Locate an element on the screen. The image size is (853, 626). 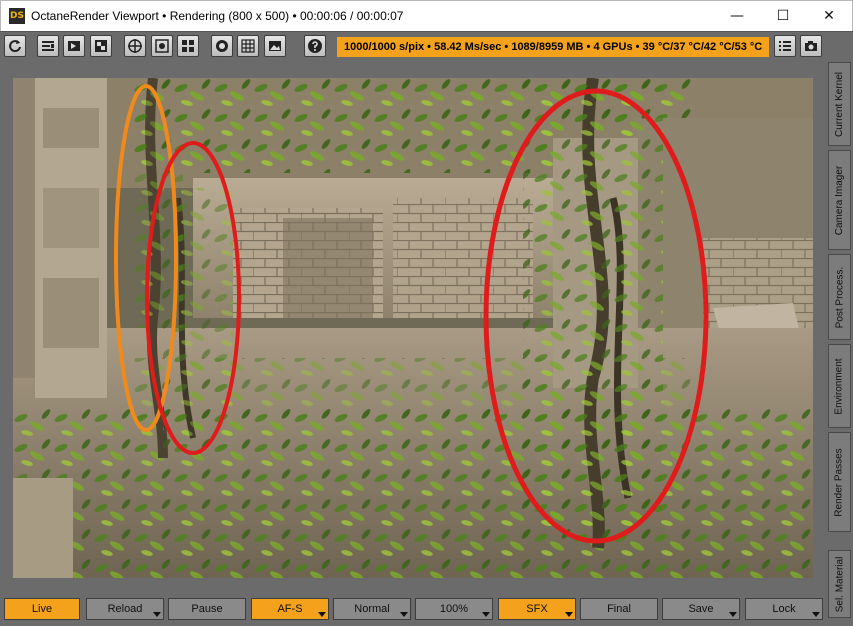
tab-sel-material: Sel. Material is located at coordinates (839, 584).